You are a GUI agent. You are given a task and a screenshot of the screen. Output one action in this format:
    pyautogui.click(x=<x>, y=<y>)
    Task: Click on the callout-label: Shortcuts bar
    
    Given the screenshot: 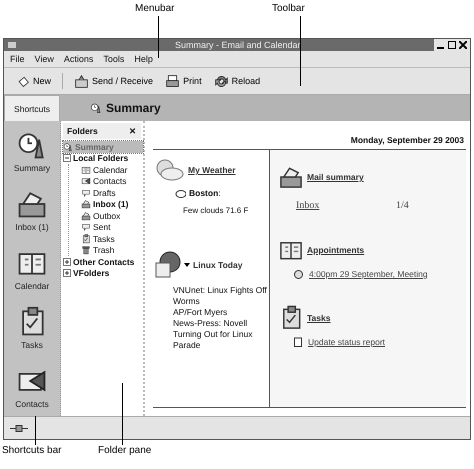 What is the action you would take?
    pyautogui.click(x=32, y=450)
    